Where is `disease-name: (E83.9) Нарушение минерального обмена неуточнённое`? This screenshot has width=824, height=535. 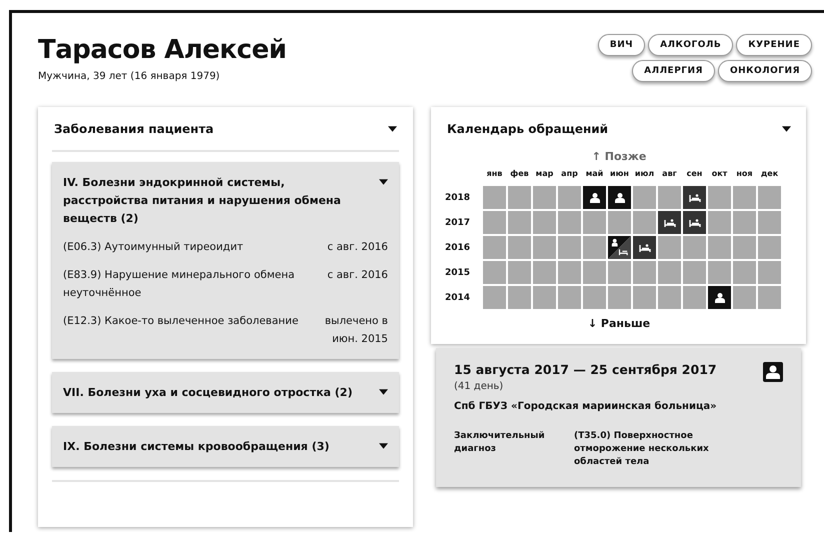
disease-name: (E83.9) Нарушение минерального обмена неуточнённое is located at coordinates (179, 284).